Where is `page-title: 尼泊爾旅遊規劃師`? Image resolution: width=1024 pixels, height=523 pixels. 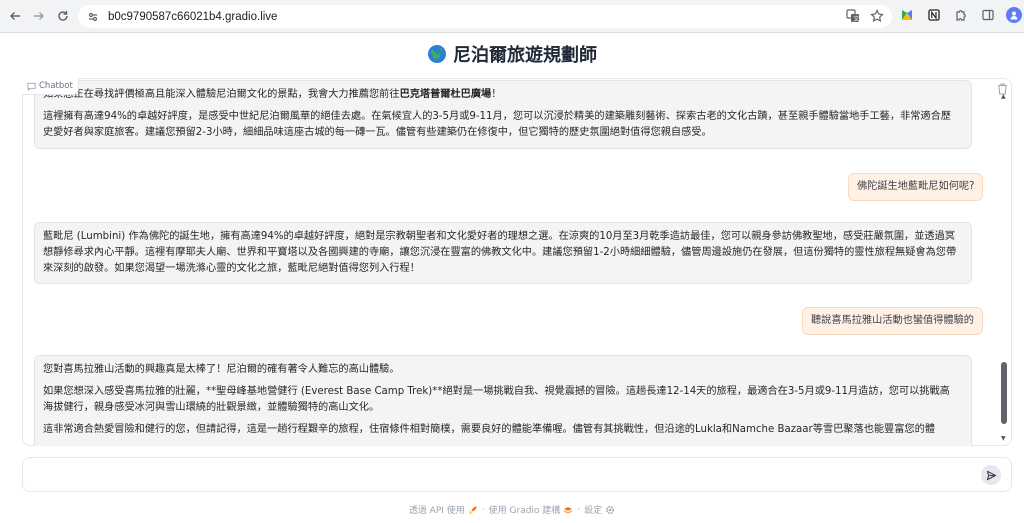
page-title: 尼泊爾旅遊規劃師 is located at coordinates (512, 54).